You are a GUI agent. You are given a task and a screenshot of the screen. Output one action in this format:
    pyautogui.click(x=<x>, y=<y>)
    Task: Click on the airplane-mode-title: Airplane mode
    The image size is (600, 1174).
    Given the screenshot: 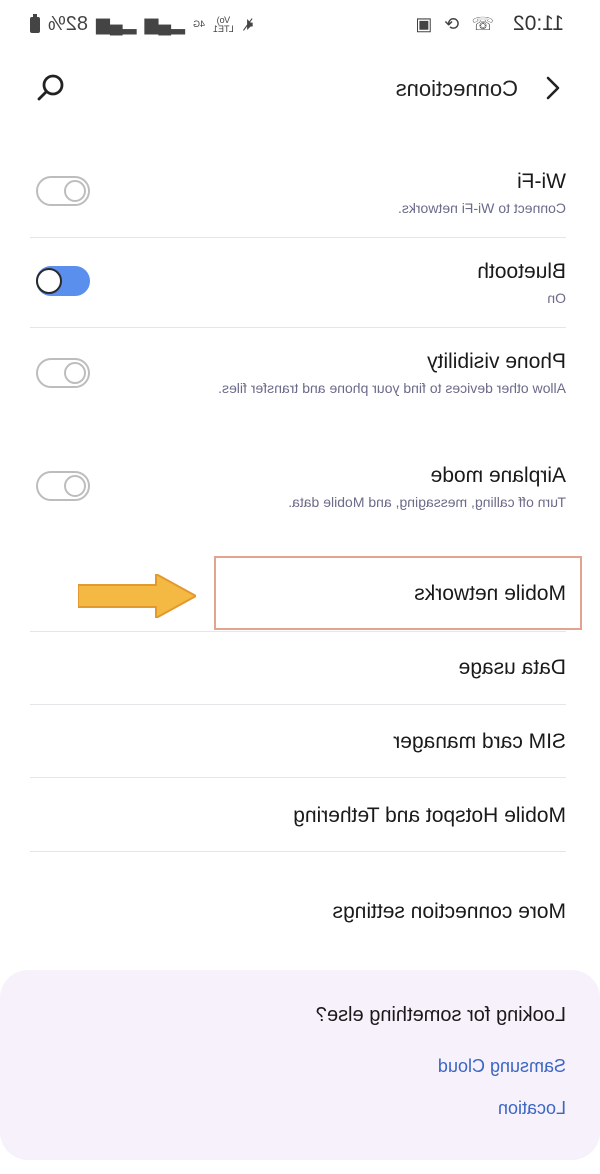 What is the action you would take?
    pyautogui.click(x=498, y=475)
    